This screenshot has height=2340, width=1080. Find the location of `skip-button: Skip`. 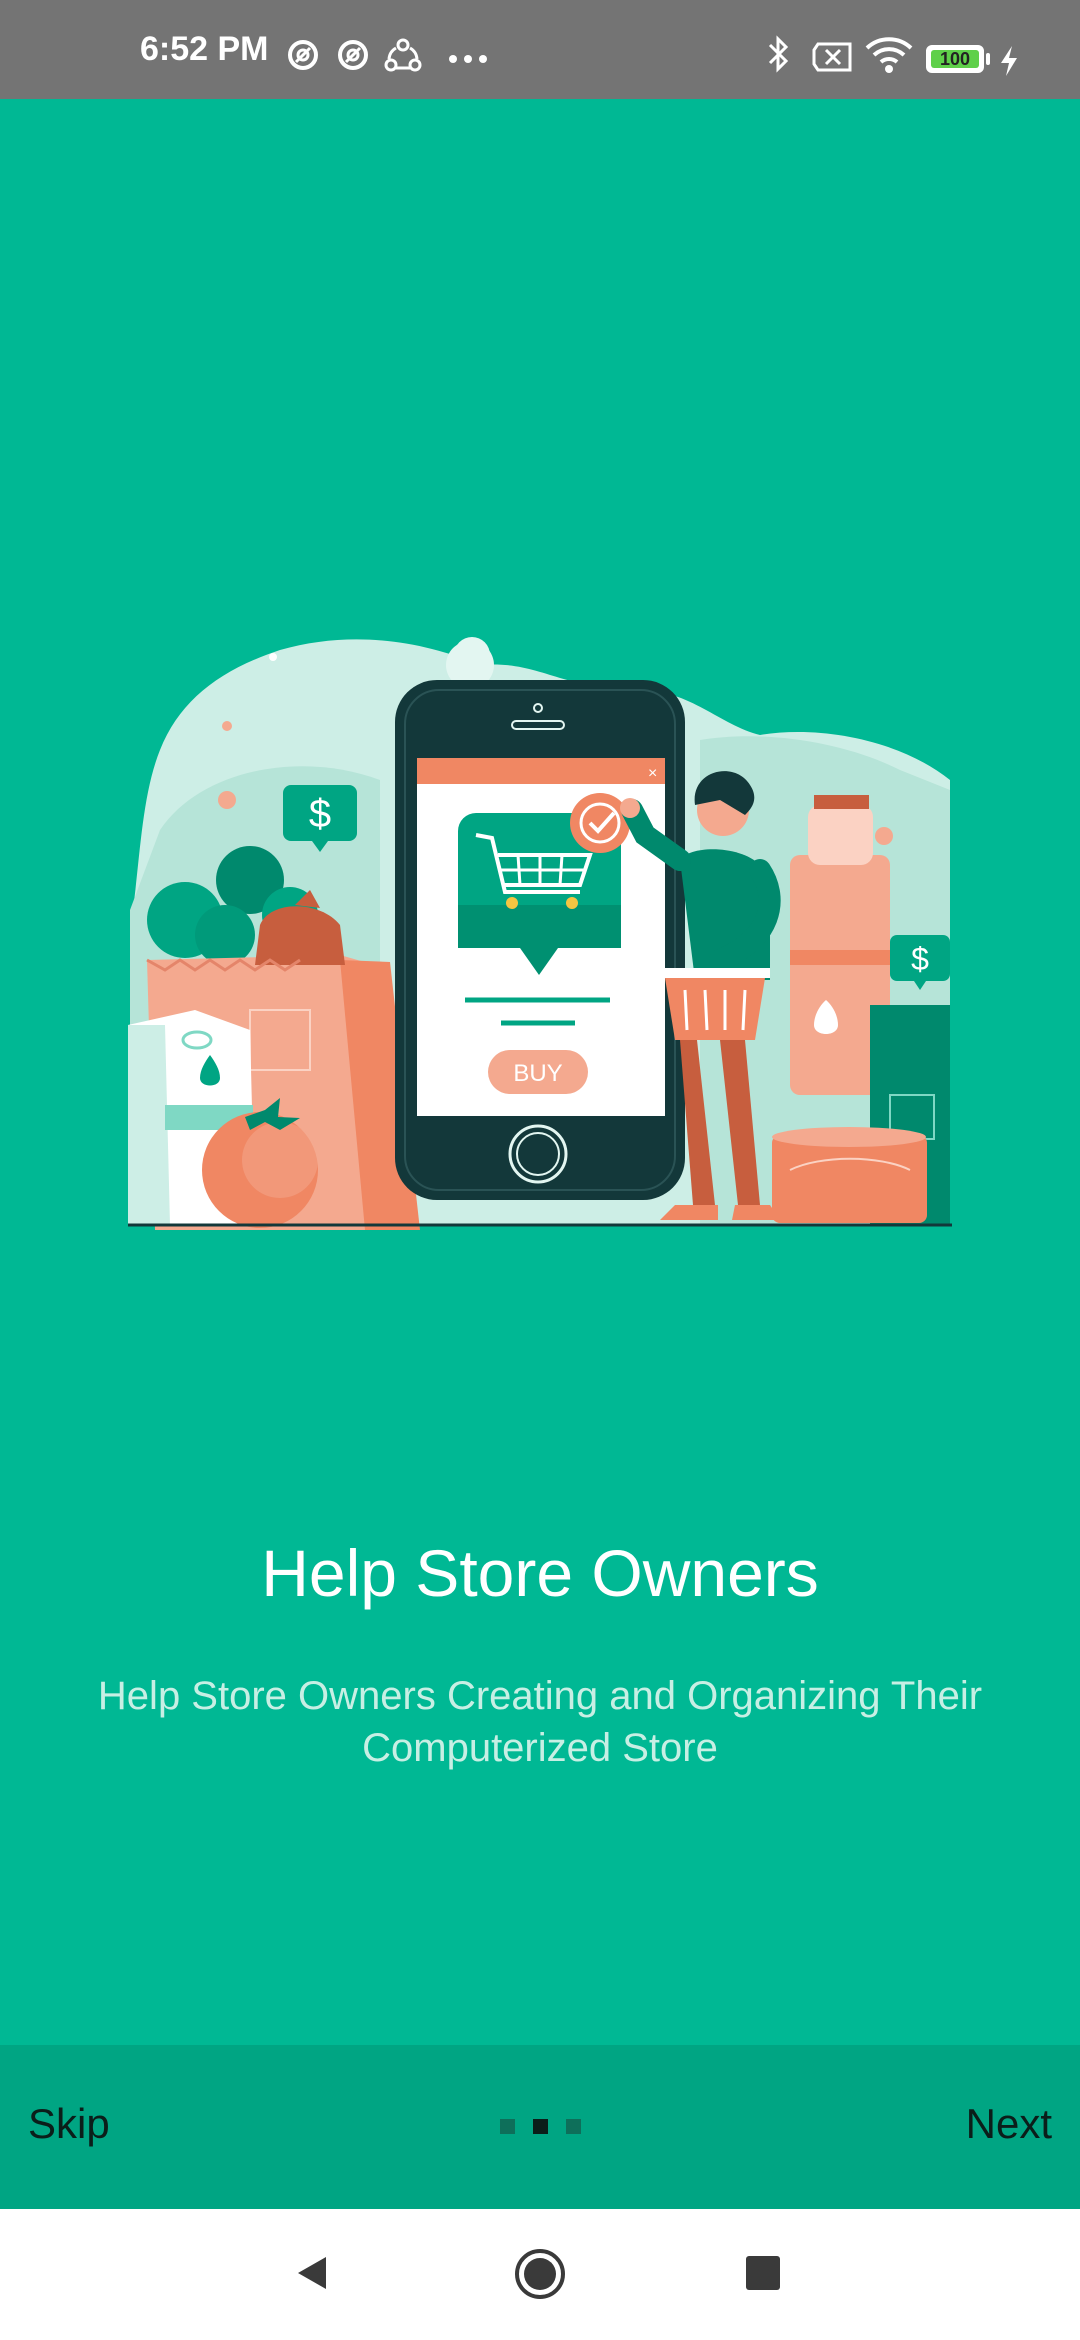

skip-button: Skip is located at coordinates (69, 2124).